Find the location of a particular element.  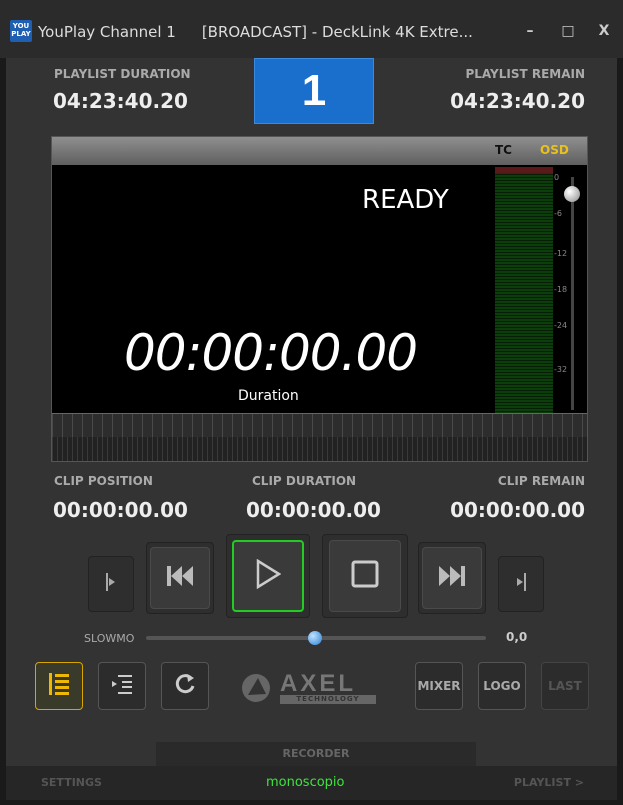

playlist-remain-value: 04:23:40.20 is located at coordinates (517, 101).